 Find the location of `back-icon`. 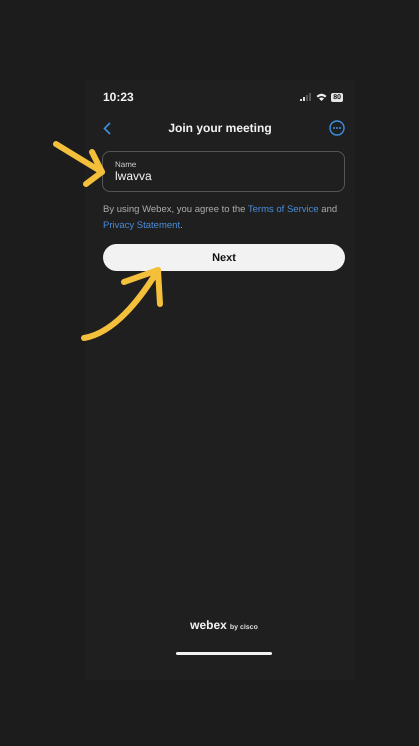

back-icon is located at coordinates (107, 128).